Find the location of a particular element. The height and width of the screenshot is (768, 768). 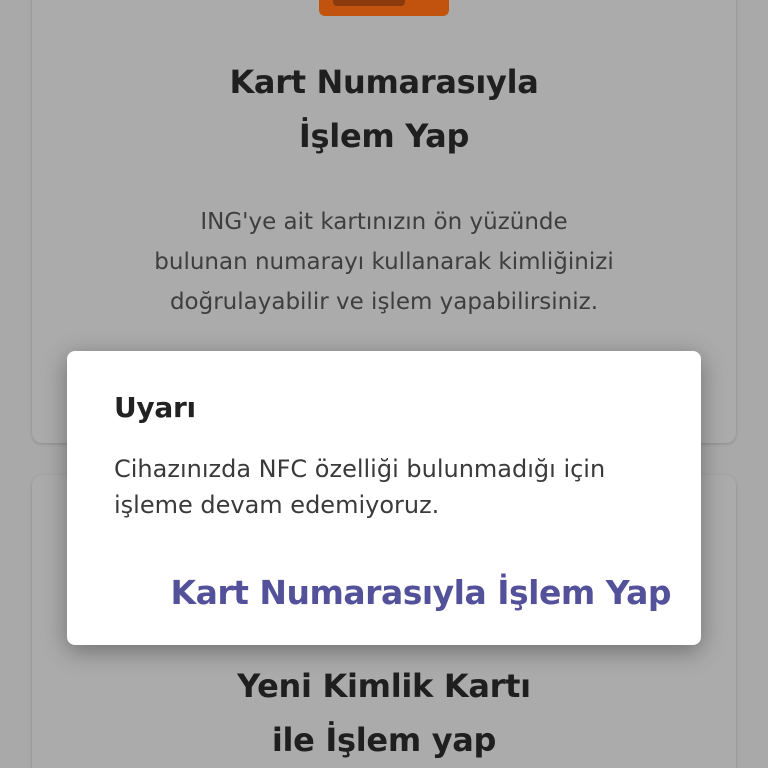

continue-with-card-number-button: Kart Numarasıyla İşlem Yap is located at coordinates (421, 592).